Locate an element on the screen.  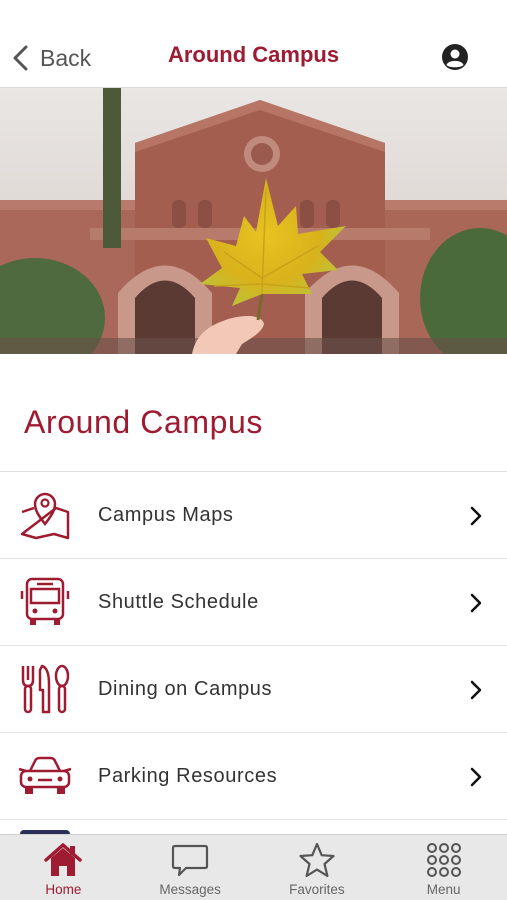
profile-icon is located at coordinates (455, 57).